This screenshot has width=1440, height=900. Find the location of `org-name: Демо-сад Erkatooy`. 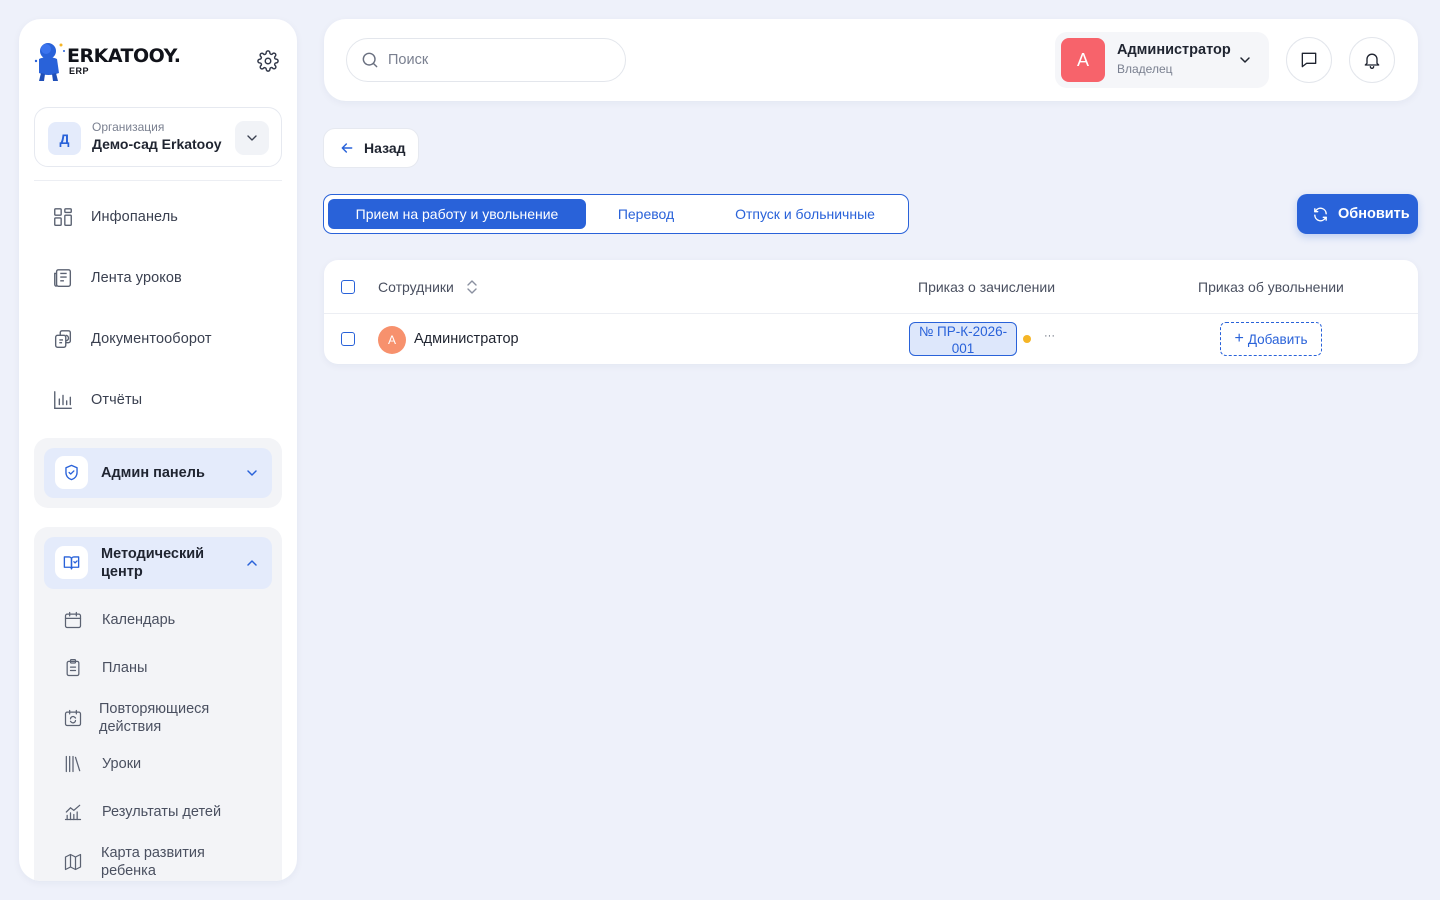

org-name: Демо-сад Erkatooy is located at coordinates (157, 144).